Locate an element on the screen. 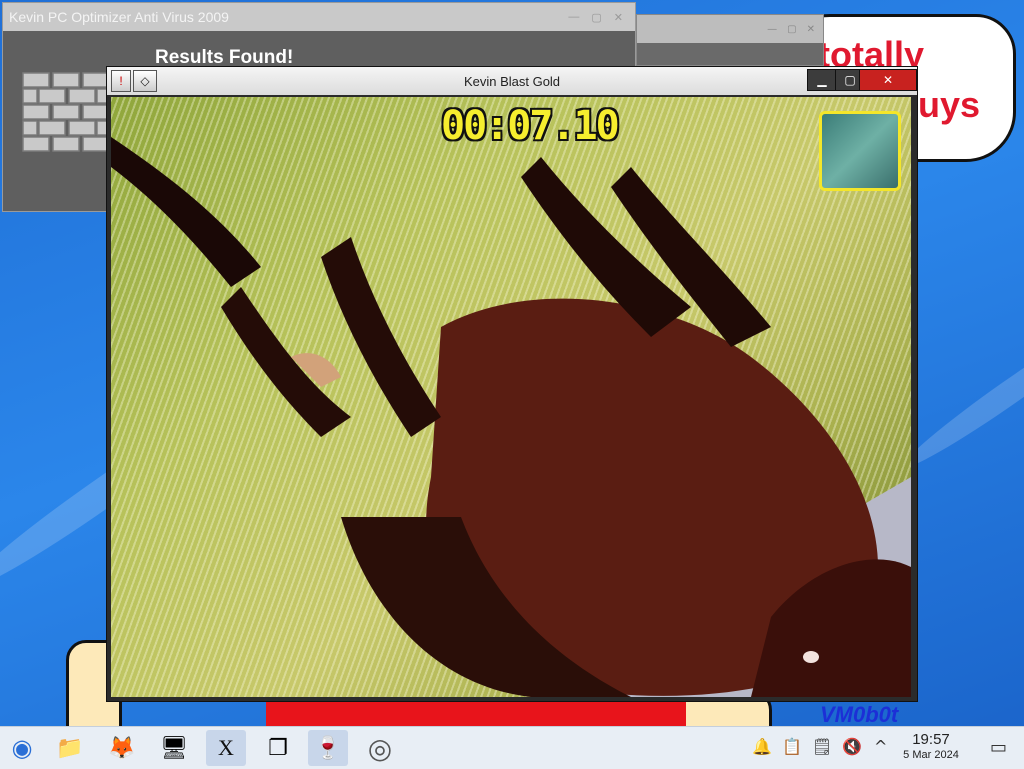  clock: 19:57 5 Mar 2024 is located at coordinates (931, 746).